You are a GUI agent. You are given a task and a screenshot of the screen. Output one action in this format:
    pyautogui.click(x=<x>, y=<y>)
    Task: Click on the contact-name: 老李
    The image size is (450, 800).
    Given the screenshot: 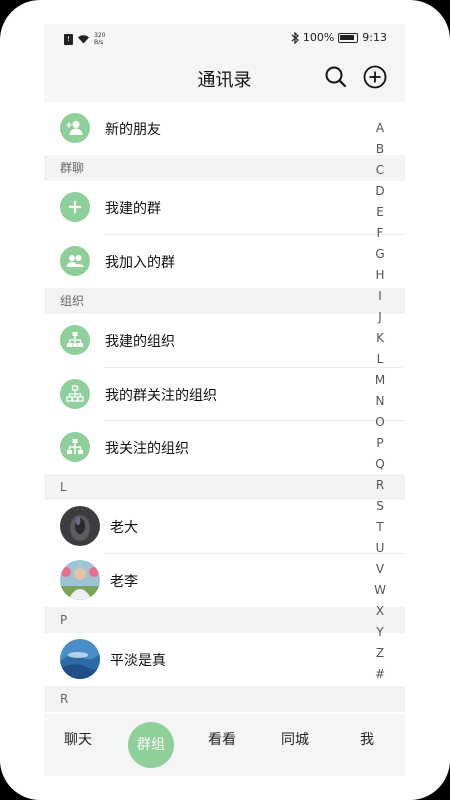 What is the action you would take?
    pyautogui.click(x=124, y=582)
    